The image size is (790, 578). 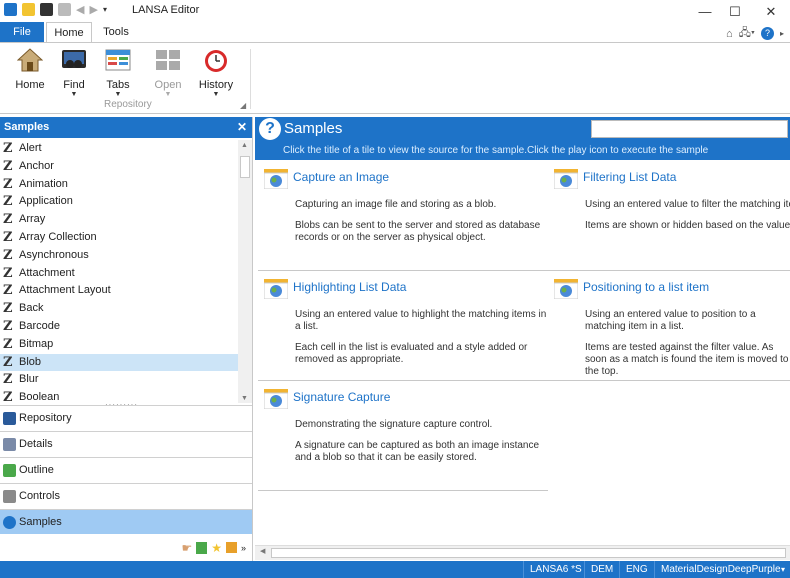 I want to click on nav-label: Outline, so click(x=36, y=470).